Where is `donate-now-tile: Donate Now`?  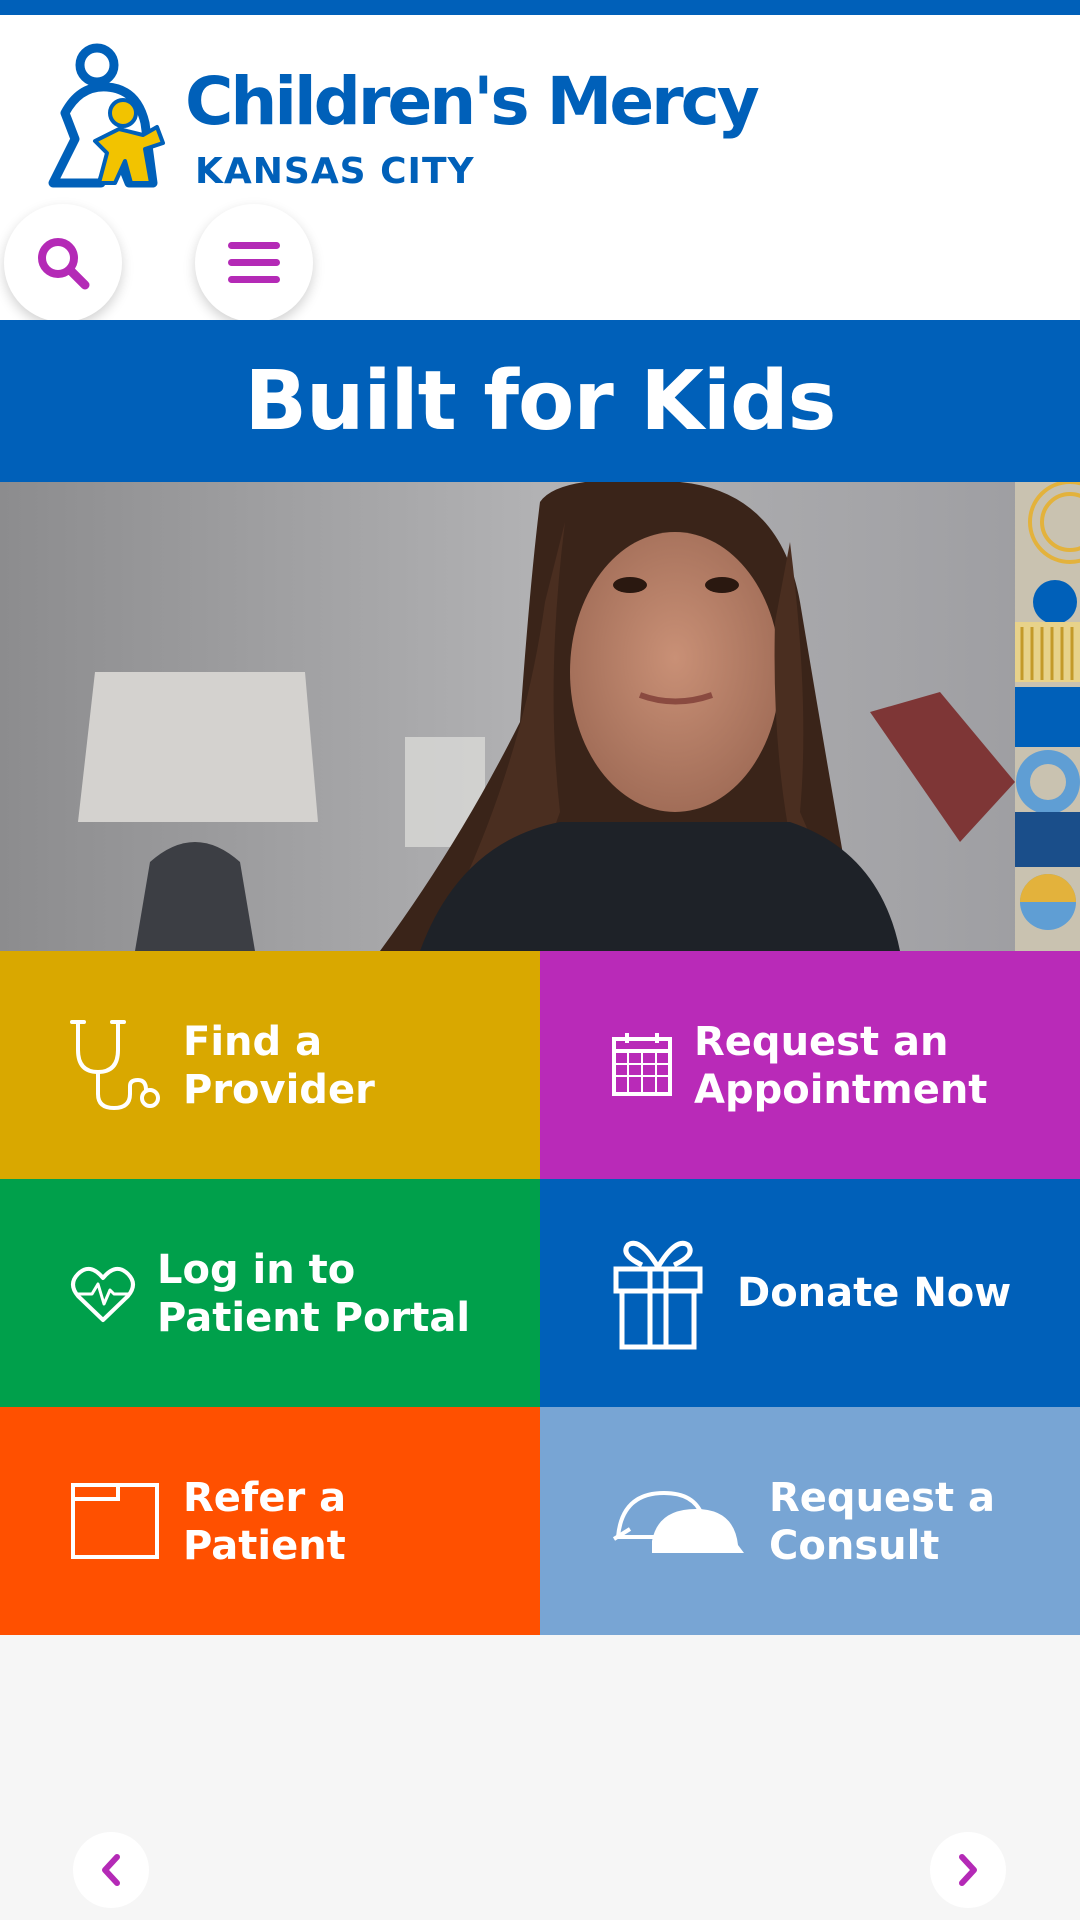
donate-now-tile: Donate Now is located at coordinates (810, 1293).